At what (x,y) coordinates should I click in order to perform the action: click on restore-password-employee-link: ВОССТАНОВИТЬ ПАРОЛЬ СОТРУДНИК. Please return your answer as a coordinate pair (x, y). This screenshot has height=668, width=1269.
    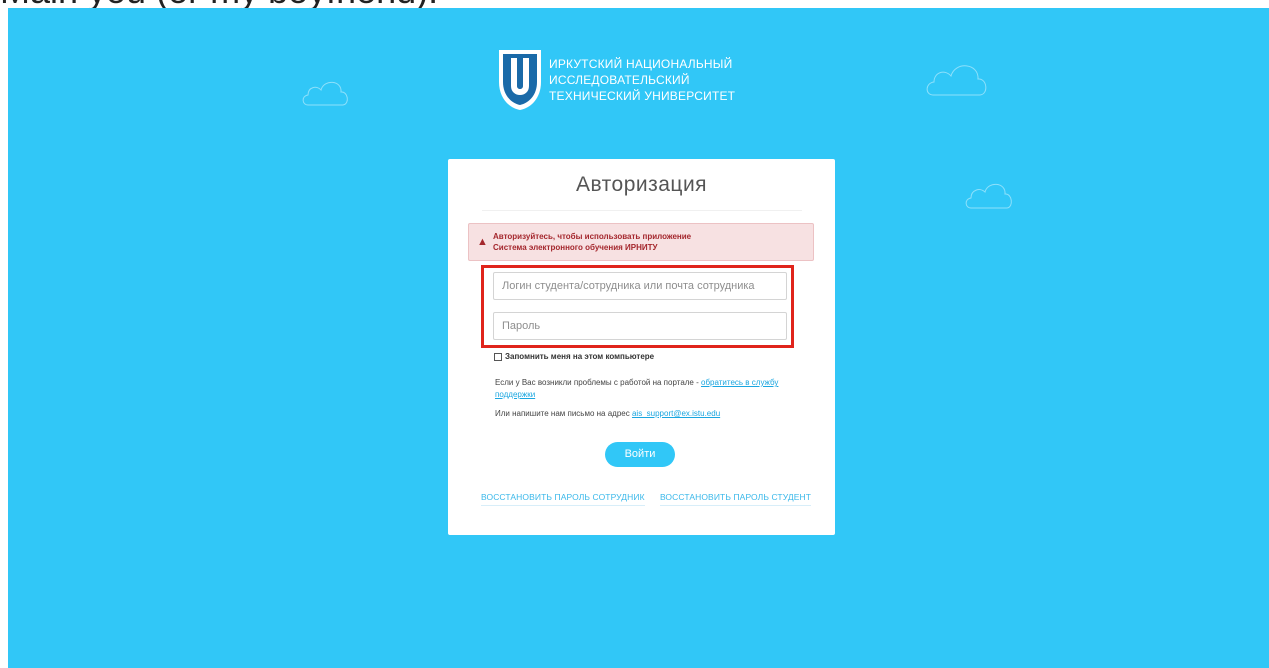
    Looking at the image, I should click on (563, 499).